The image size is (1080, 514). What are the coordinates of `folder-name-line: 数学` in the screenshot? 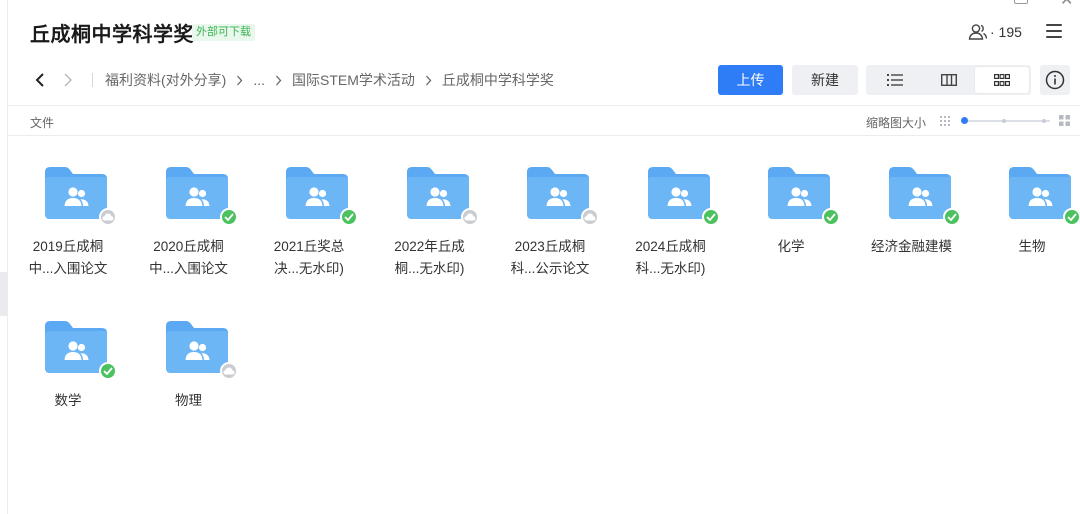 It's located at (68, 400).